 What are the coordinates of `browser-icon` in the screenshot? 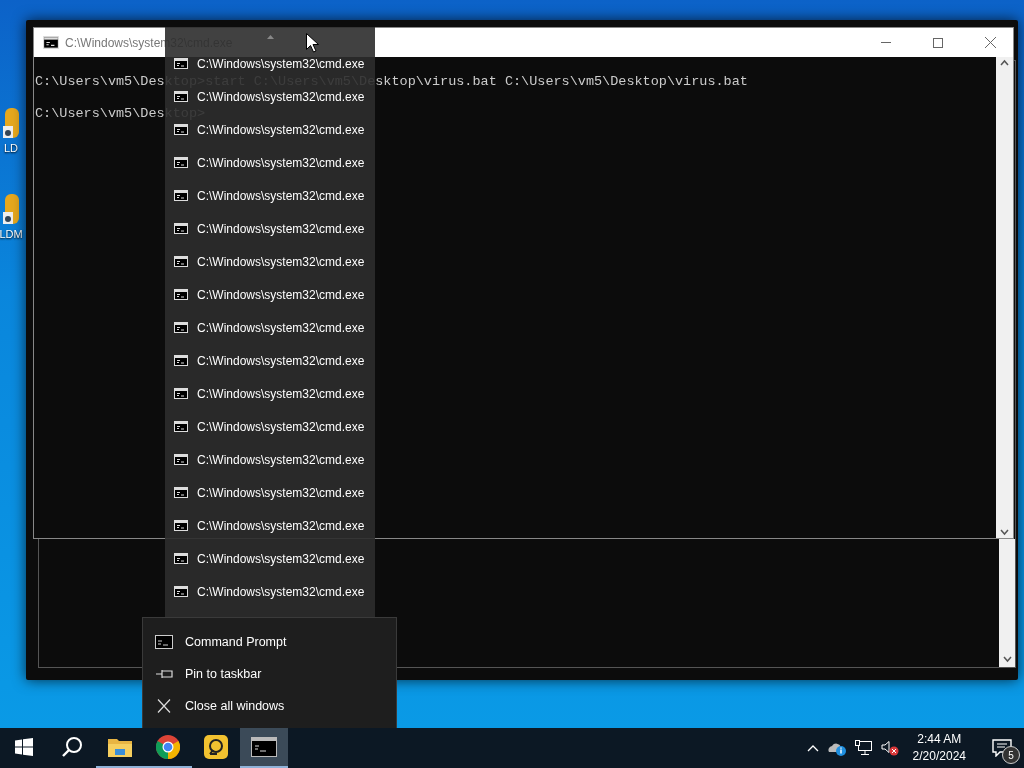 It's located at (168, 747).